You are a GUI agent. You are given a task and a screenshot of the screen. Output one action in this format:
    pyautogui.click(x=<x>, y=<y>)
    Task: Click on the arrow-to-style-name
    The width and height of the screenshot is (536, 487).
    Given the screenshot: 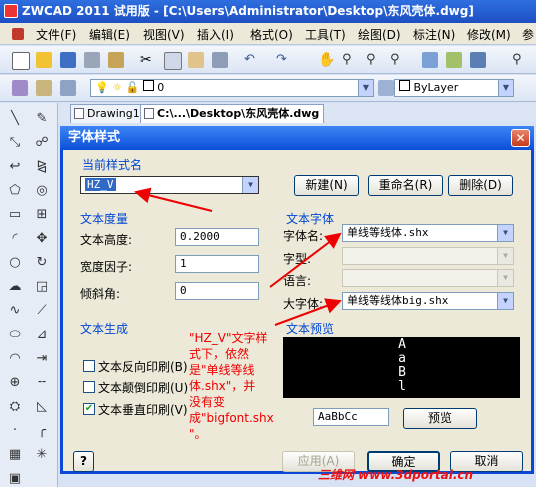 What is the action you would take?
    pyautogui.click(x=173, y=199)
    